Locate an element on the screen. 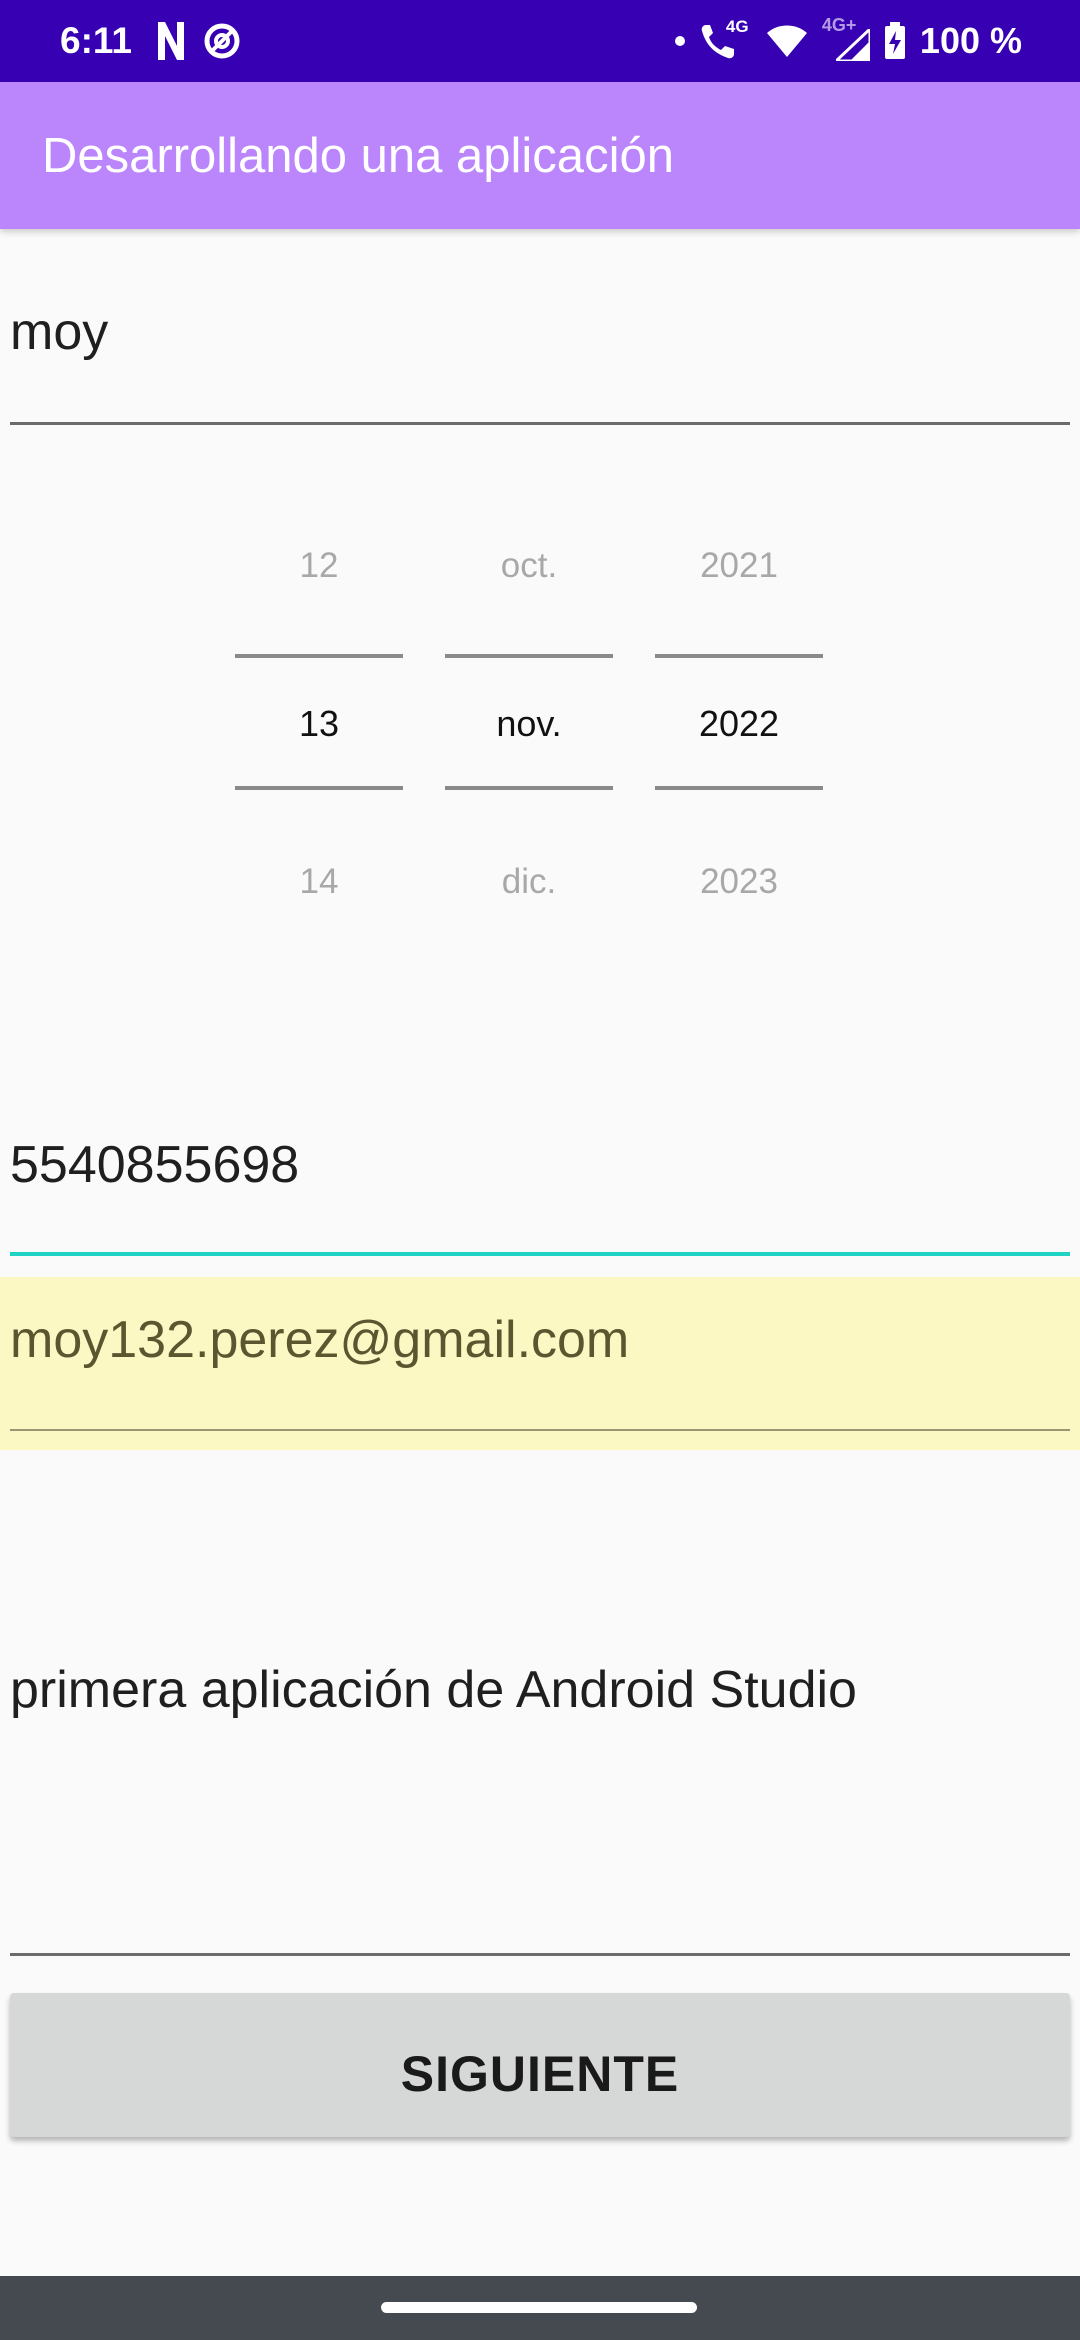 This screenshot has height=2340, width=1080. battery-charging-icon is located at coordinates (894, 40).